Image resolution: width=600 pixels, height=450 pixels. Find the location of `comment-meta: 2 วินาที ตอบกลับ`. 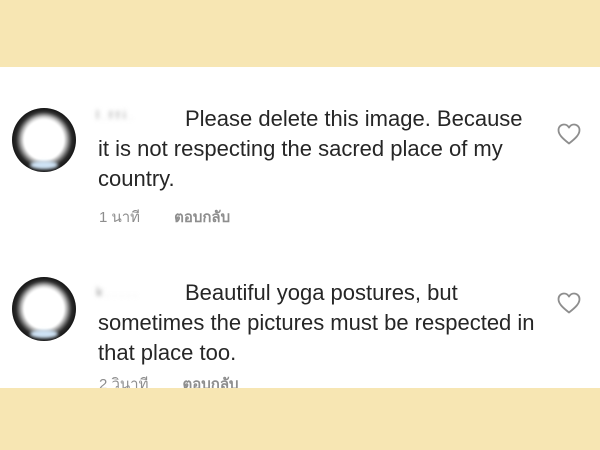

comment-meta: 2 วินาที ตอบกลับ is located at coordinates (169, 380).